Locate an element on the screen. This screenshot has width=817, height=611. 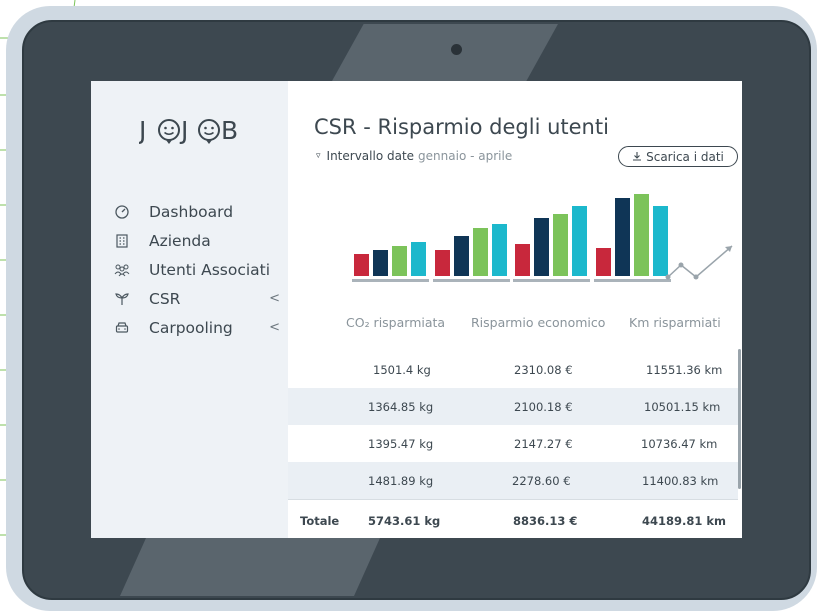
co2-cell: 1364.85 kg is located at coordinates (401, 407).